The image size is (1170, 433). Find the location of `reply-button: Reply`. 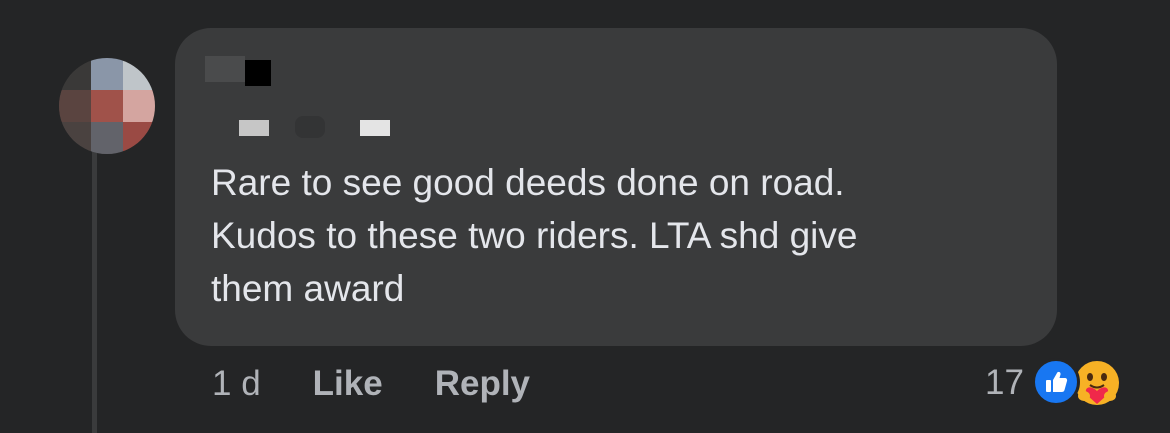

reply-button: Reply is located at coordinates (482, 384).